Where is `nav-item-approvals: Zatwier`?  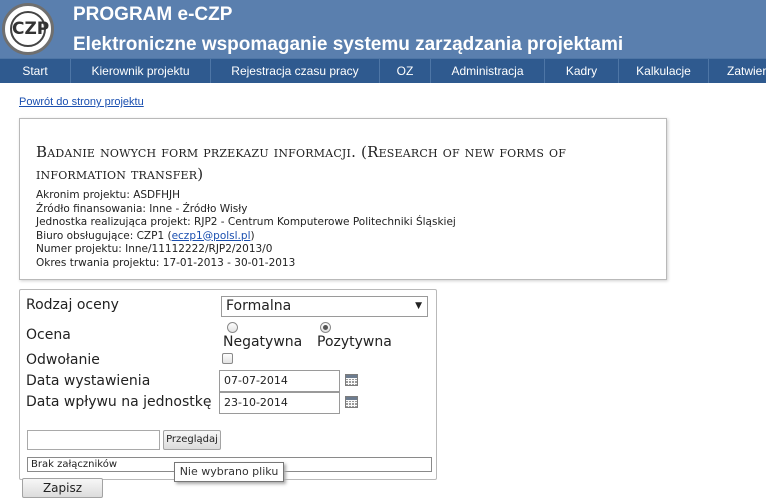
nav-item-approvals: Zatwier is located at coordinates (737, 71).